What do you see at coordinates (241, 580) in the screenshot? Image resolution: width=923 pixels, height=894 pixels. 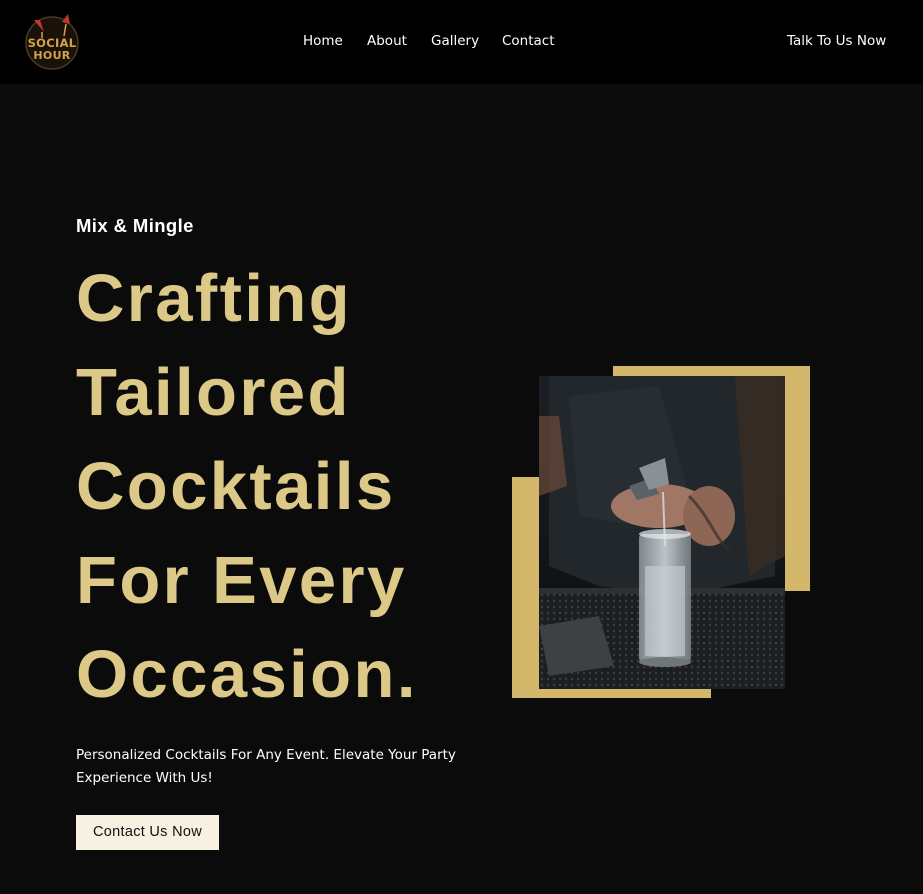 I see `headline-line: For Every` at bounding box center [241, 580].